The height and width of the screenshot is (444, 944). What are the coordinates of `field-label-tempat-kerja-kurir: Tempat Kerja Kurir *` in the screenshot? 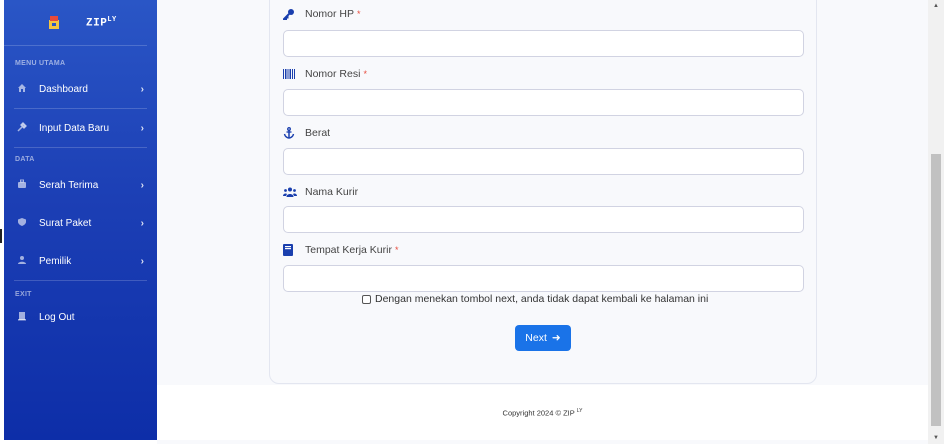 It's located at (340, 250).